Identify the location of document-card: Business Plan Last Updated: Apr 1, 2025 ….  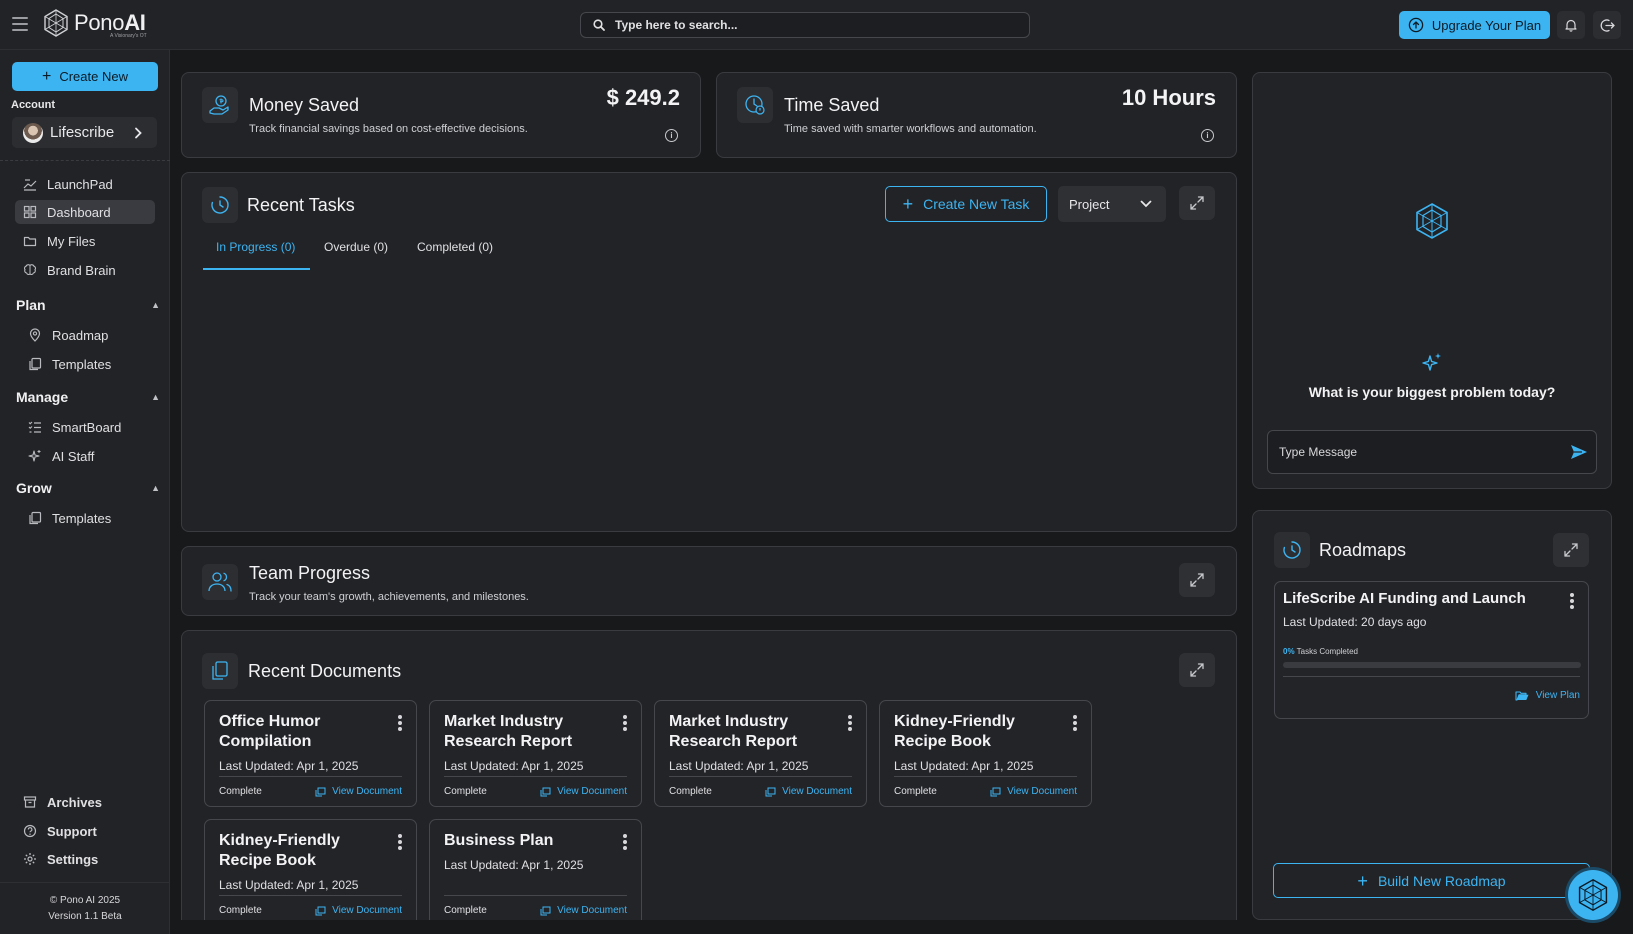
(535, 872).